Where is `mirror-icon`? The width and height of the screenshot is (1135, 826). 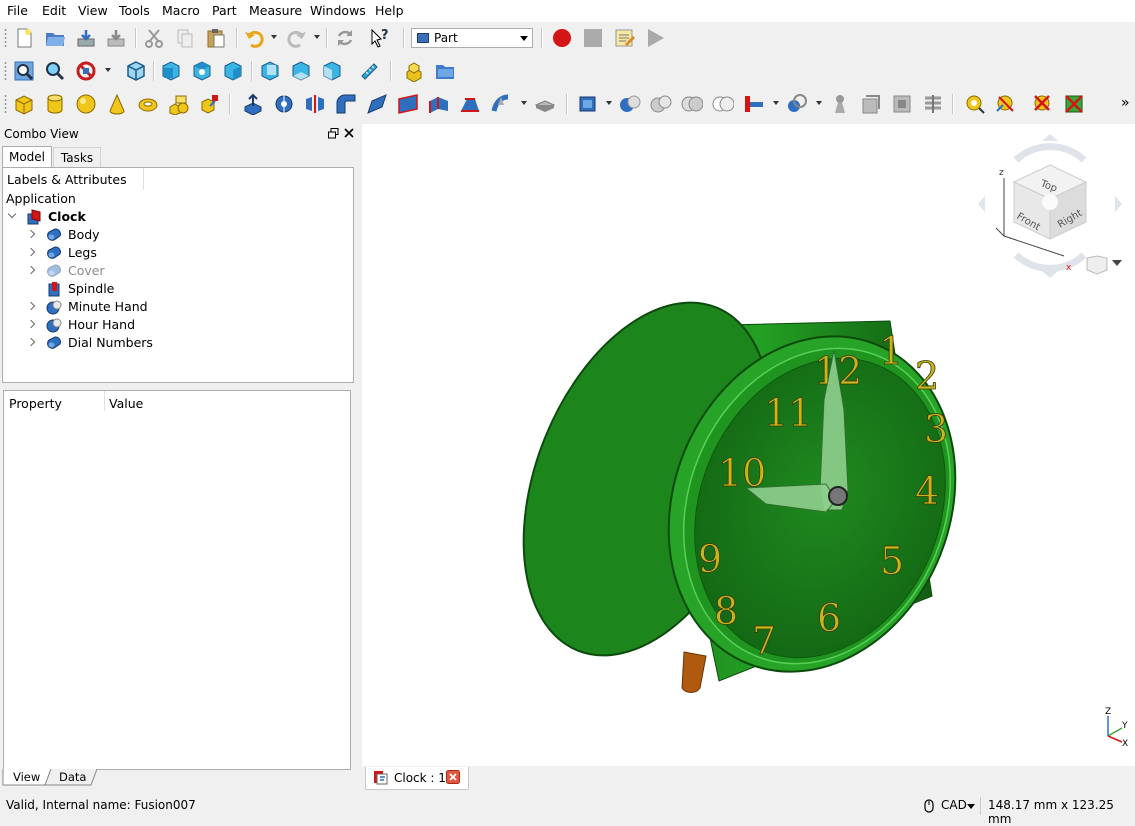 mirror-icon is located at coordinates (315, 104).